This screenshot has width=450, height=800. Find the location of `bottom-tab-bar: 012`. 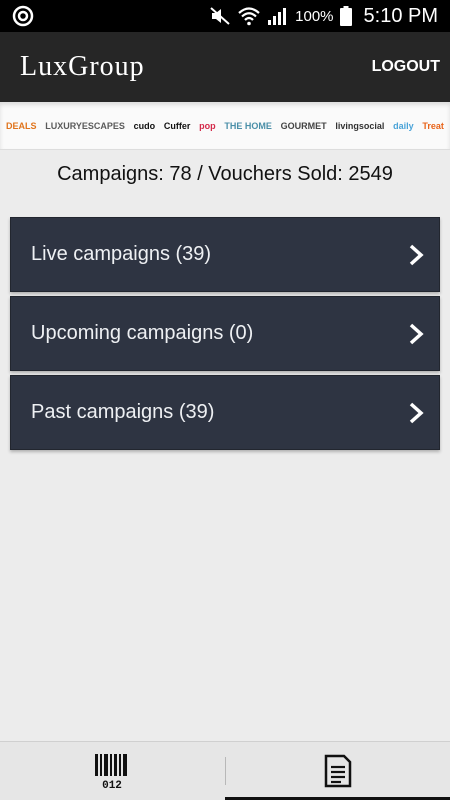

bottom-tab-bar: 012 is located at coordinates (225, 770).